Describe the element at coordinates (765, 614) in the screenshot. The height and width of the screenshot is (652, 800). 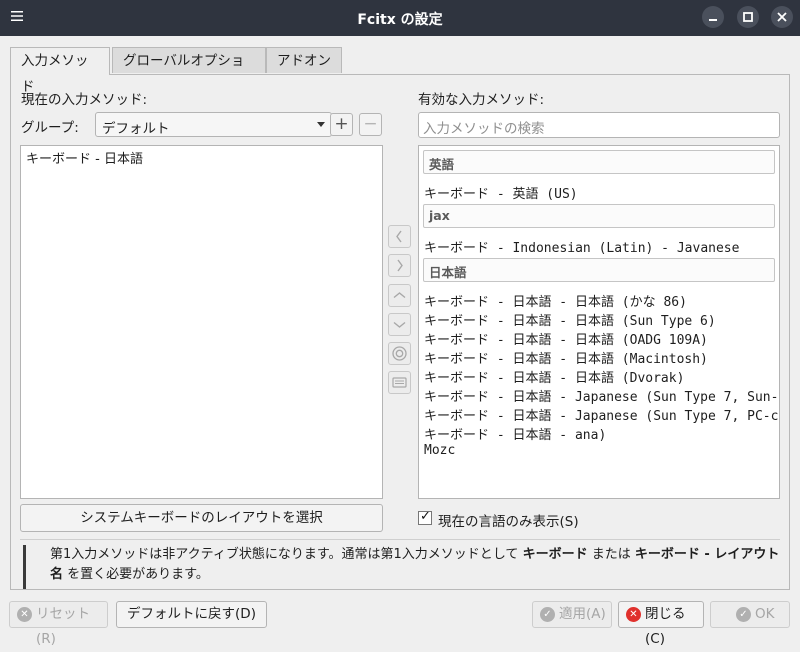
I see `ok-label: OK` at that location.